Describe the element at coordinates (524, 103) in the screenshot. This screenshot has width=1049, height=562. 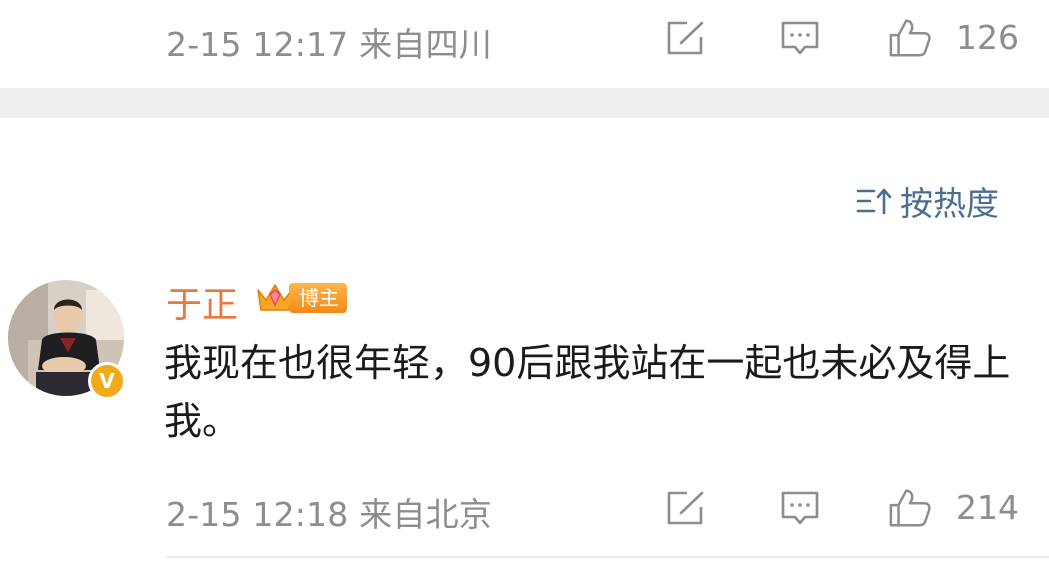
I see `section-divider` at that location.